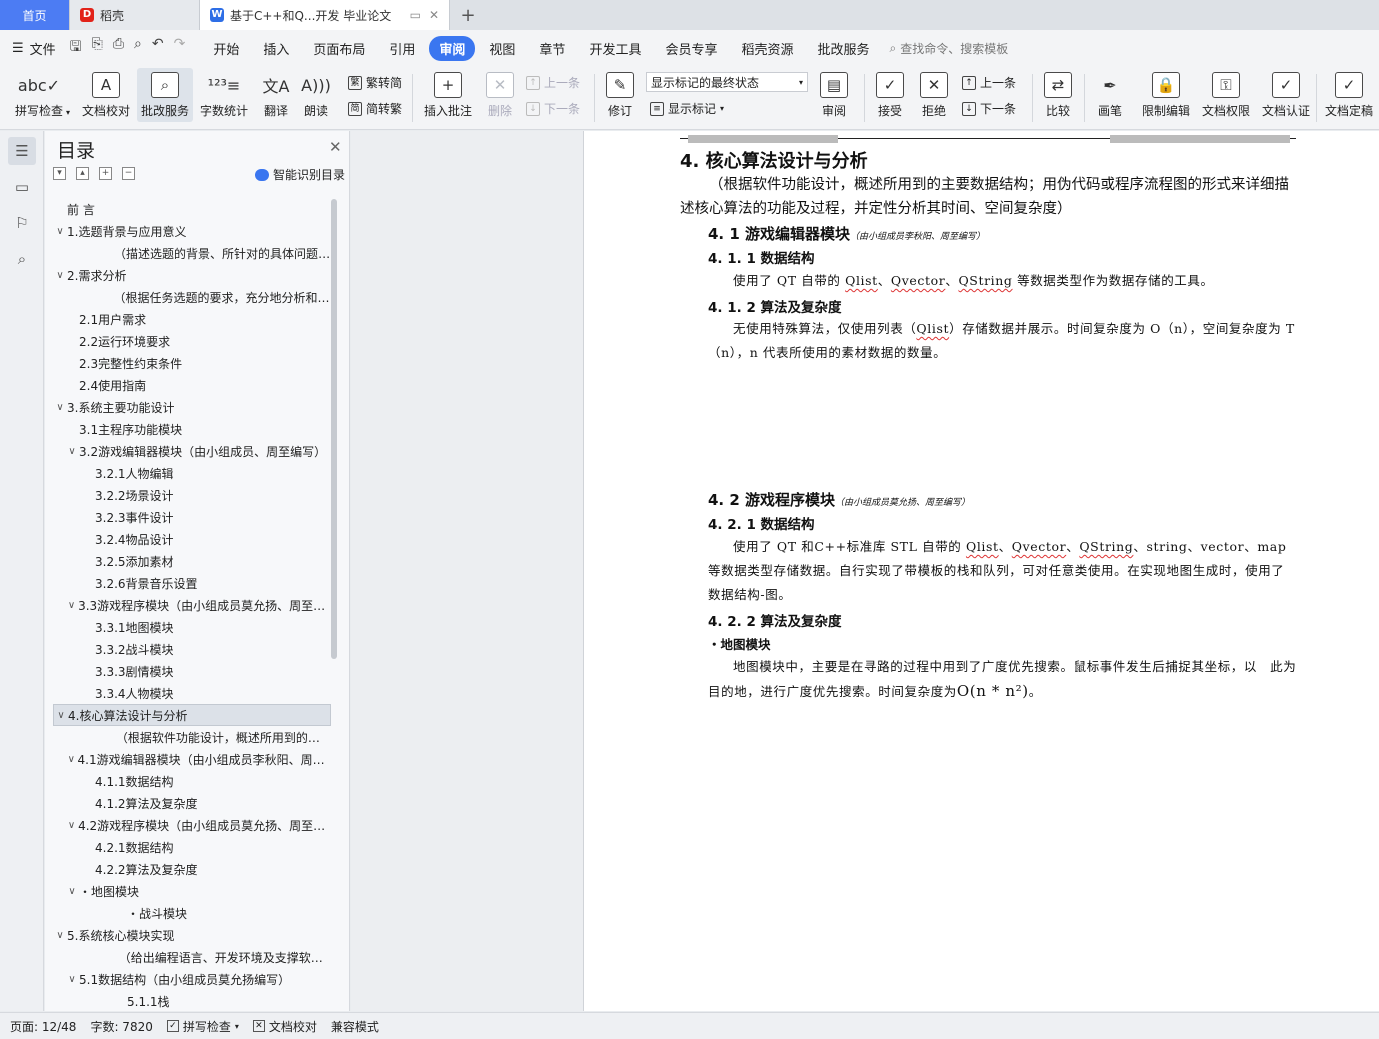 The image size is (1379, 1039). Describe the element at coordinates (34, 48) in the screenshot. I see `file-menu: ☰ 文件` at that location.